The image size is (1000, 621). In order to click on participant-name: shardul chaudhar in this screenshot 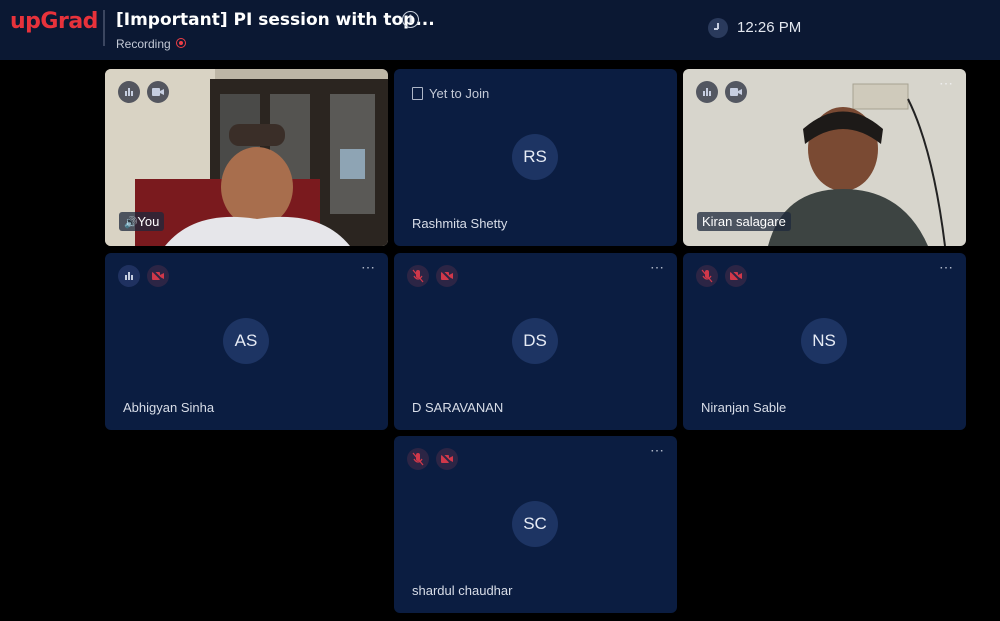, I will do `click(462, 590)`.